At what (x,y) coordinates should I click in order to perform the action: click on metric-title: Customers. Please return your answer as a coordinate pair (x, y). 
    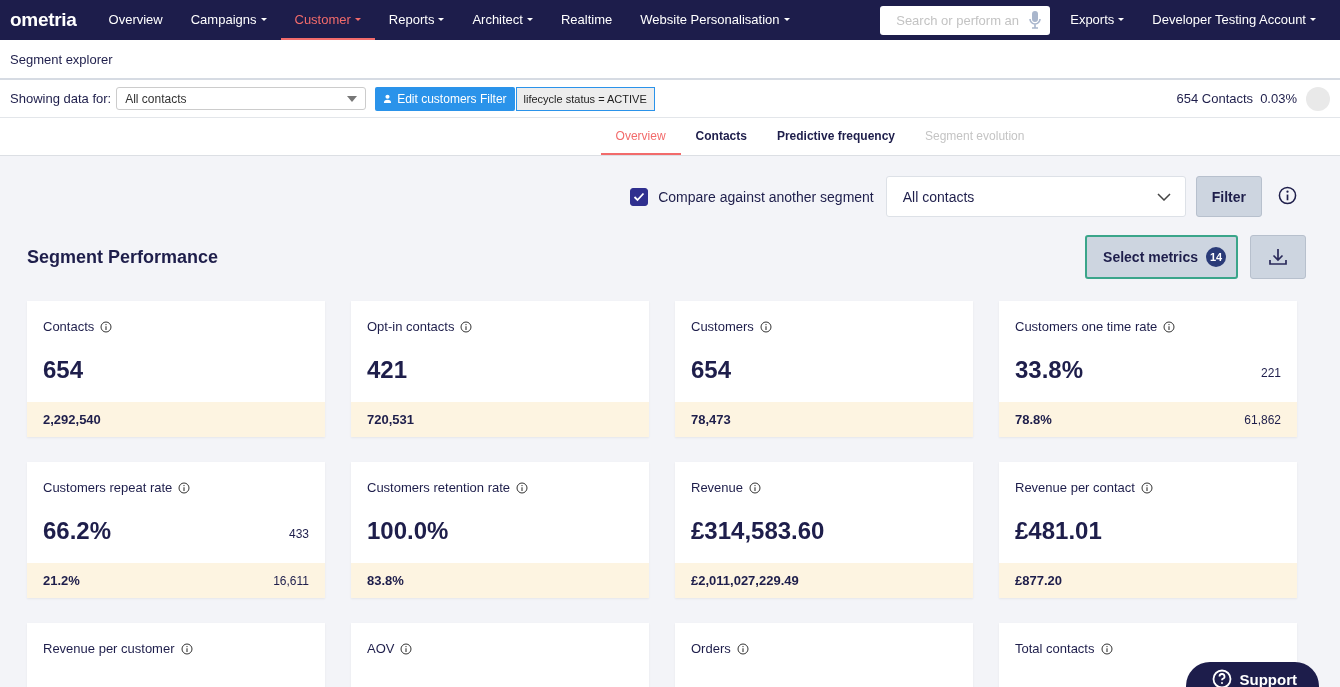
    Looking at the image, I should click on (722, 326).